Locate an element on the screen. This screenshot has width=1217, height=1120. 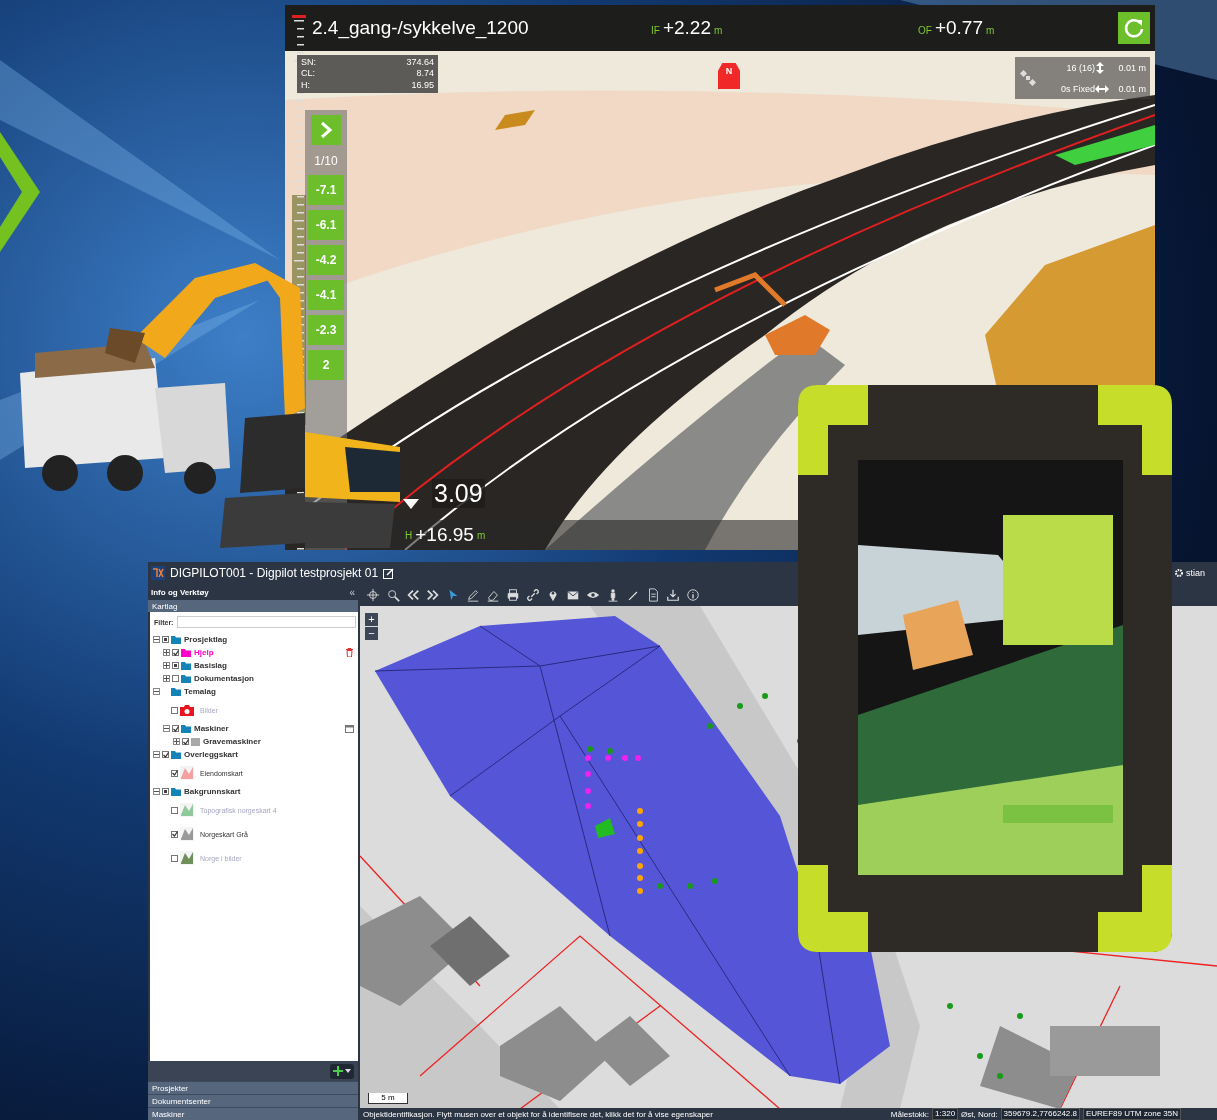
layer-name: Gravemaskiner is located at coordinates (232, 741).